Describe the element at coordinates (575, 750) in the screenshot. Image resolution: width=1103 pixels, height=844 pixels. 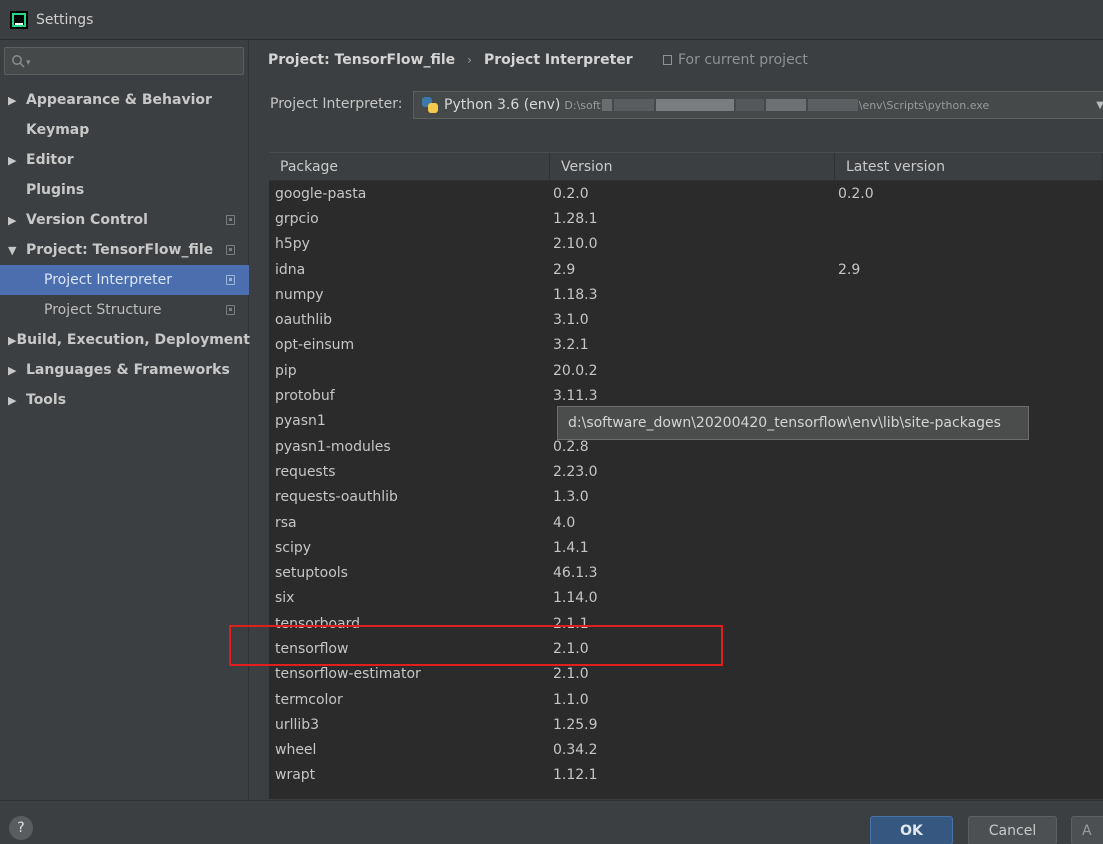
I see `version-cell: 0.34.2` at that location.